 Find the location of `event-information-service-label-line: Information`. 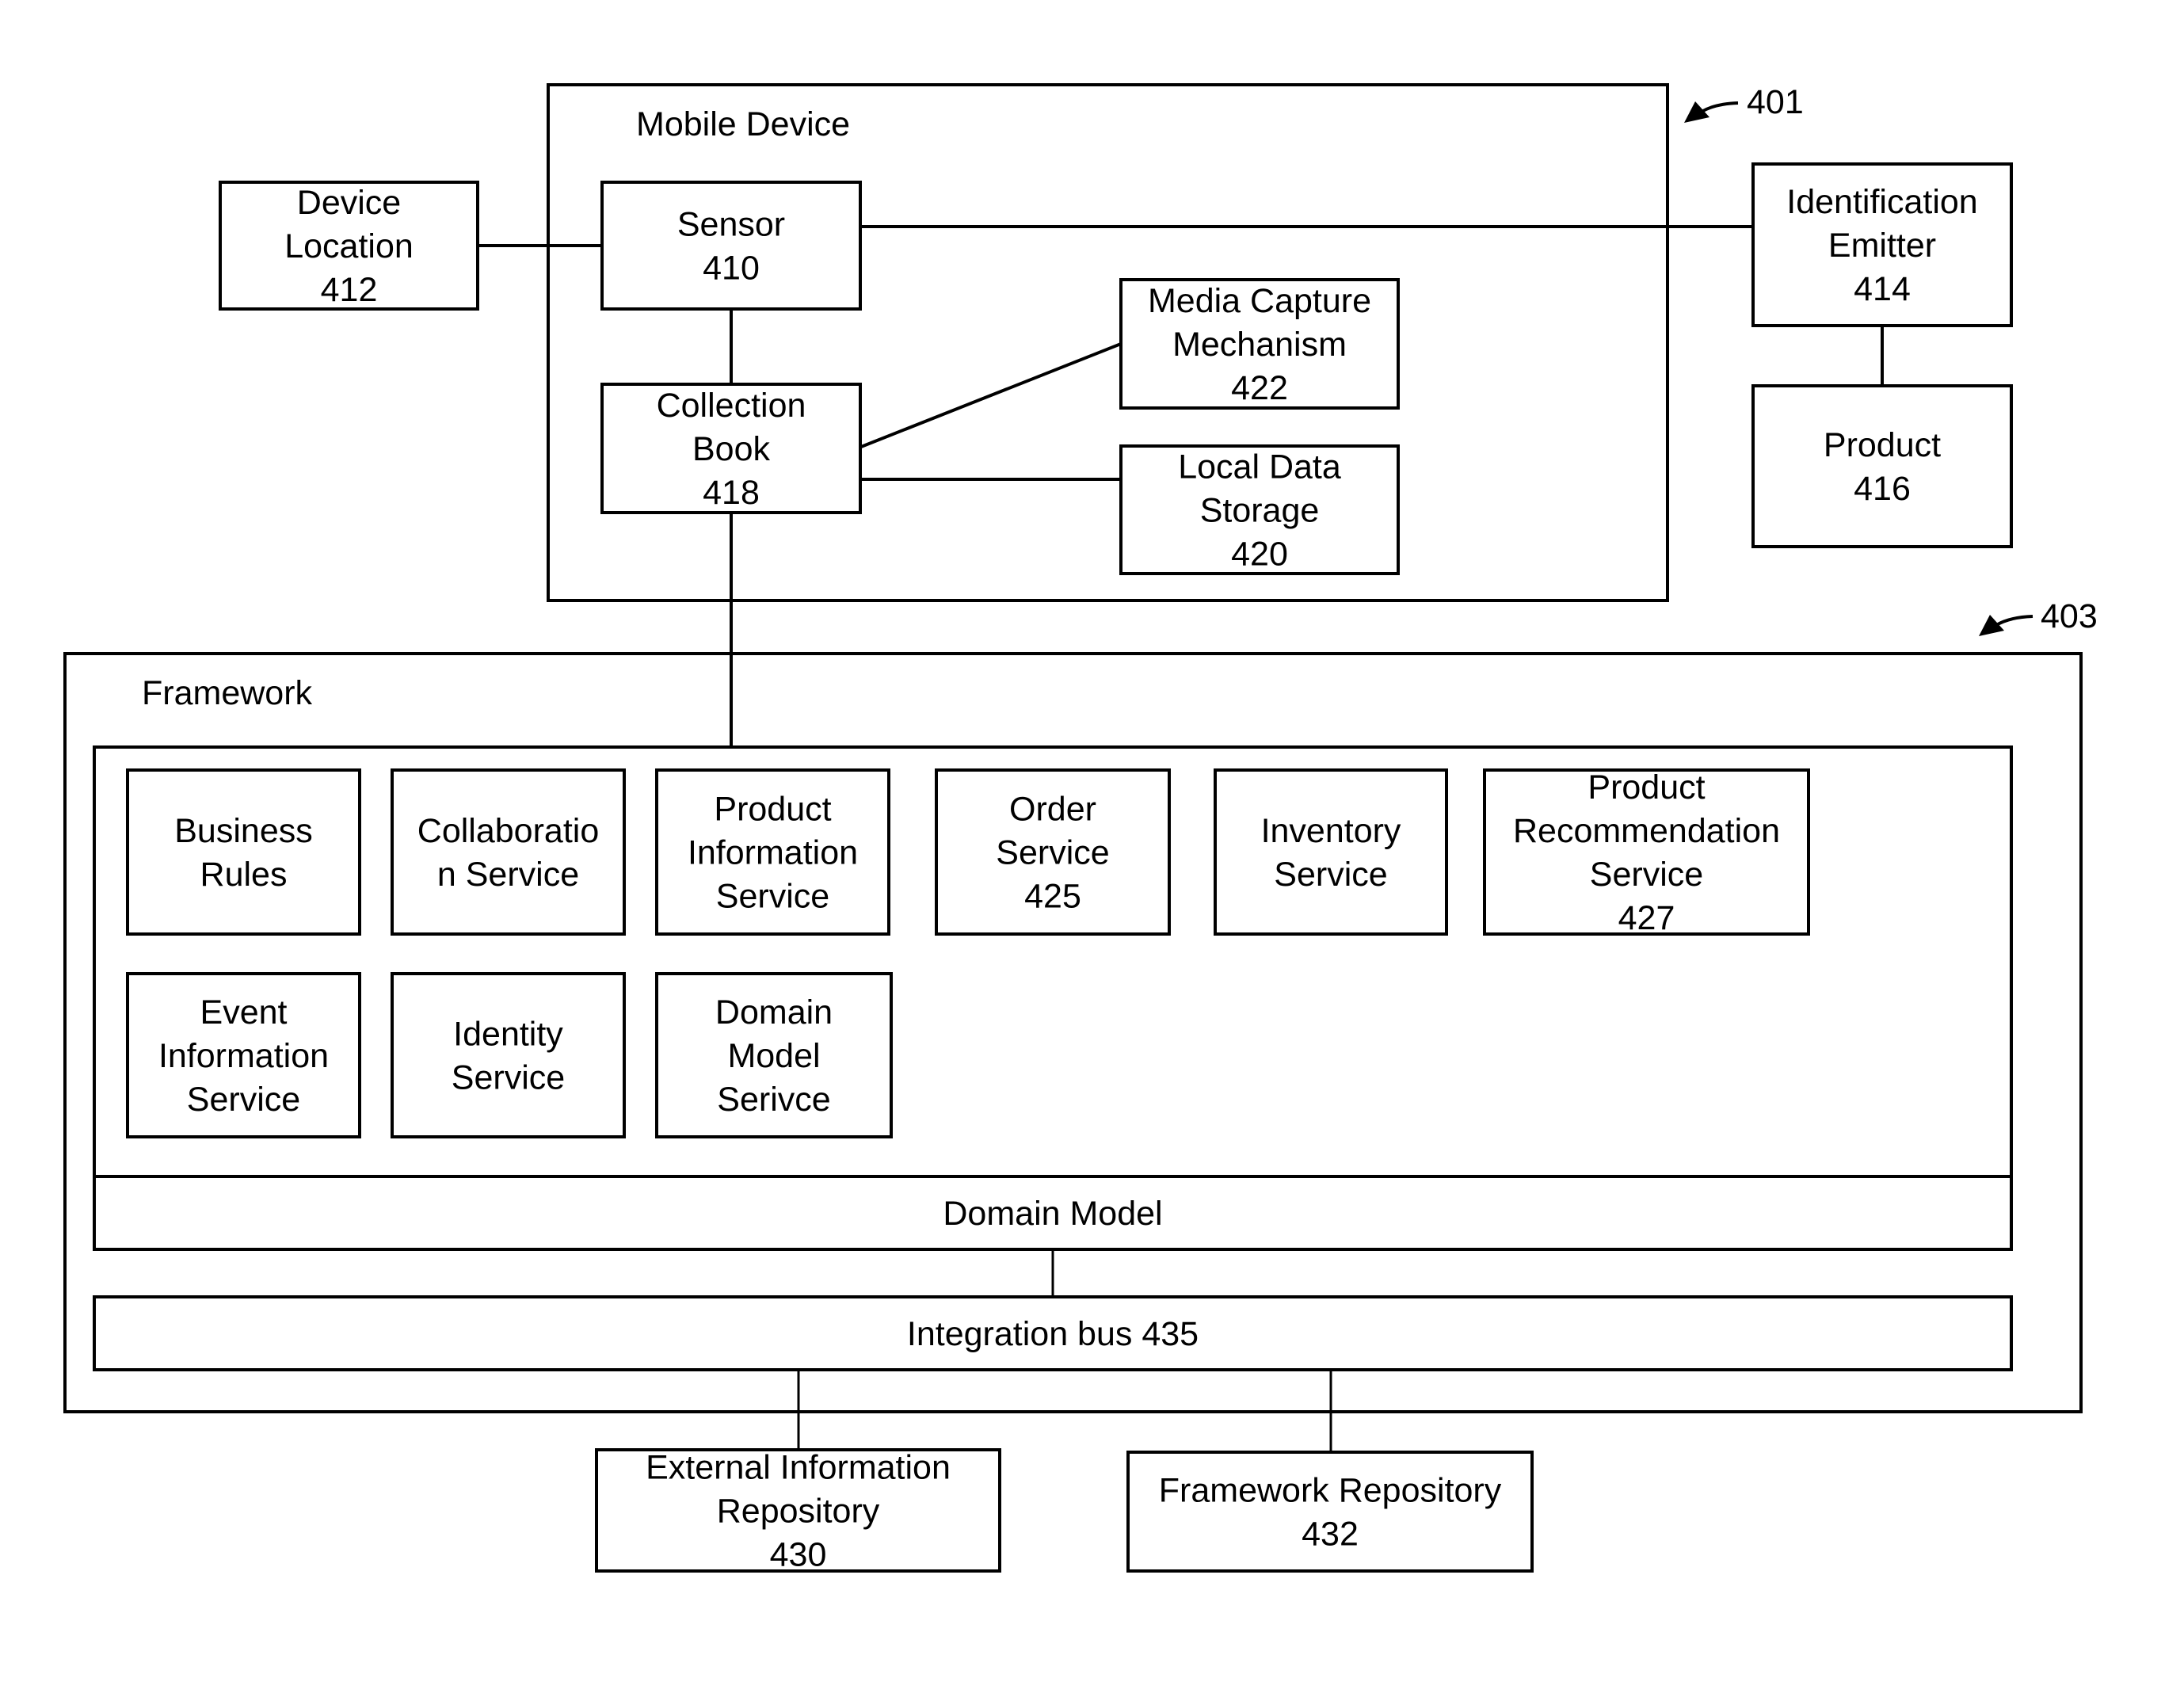

event-information-service-label-line: Information is located at coordinates (243, 1056).